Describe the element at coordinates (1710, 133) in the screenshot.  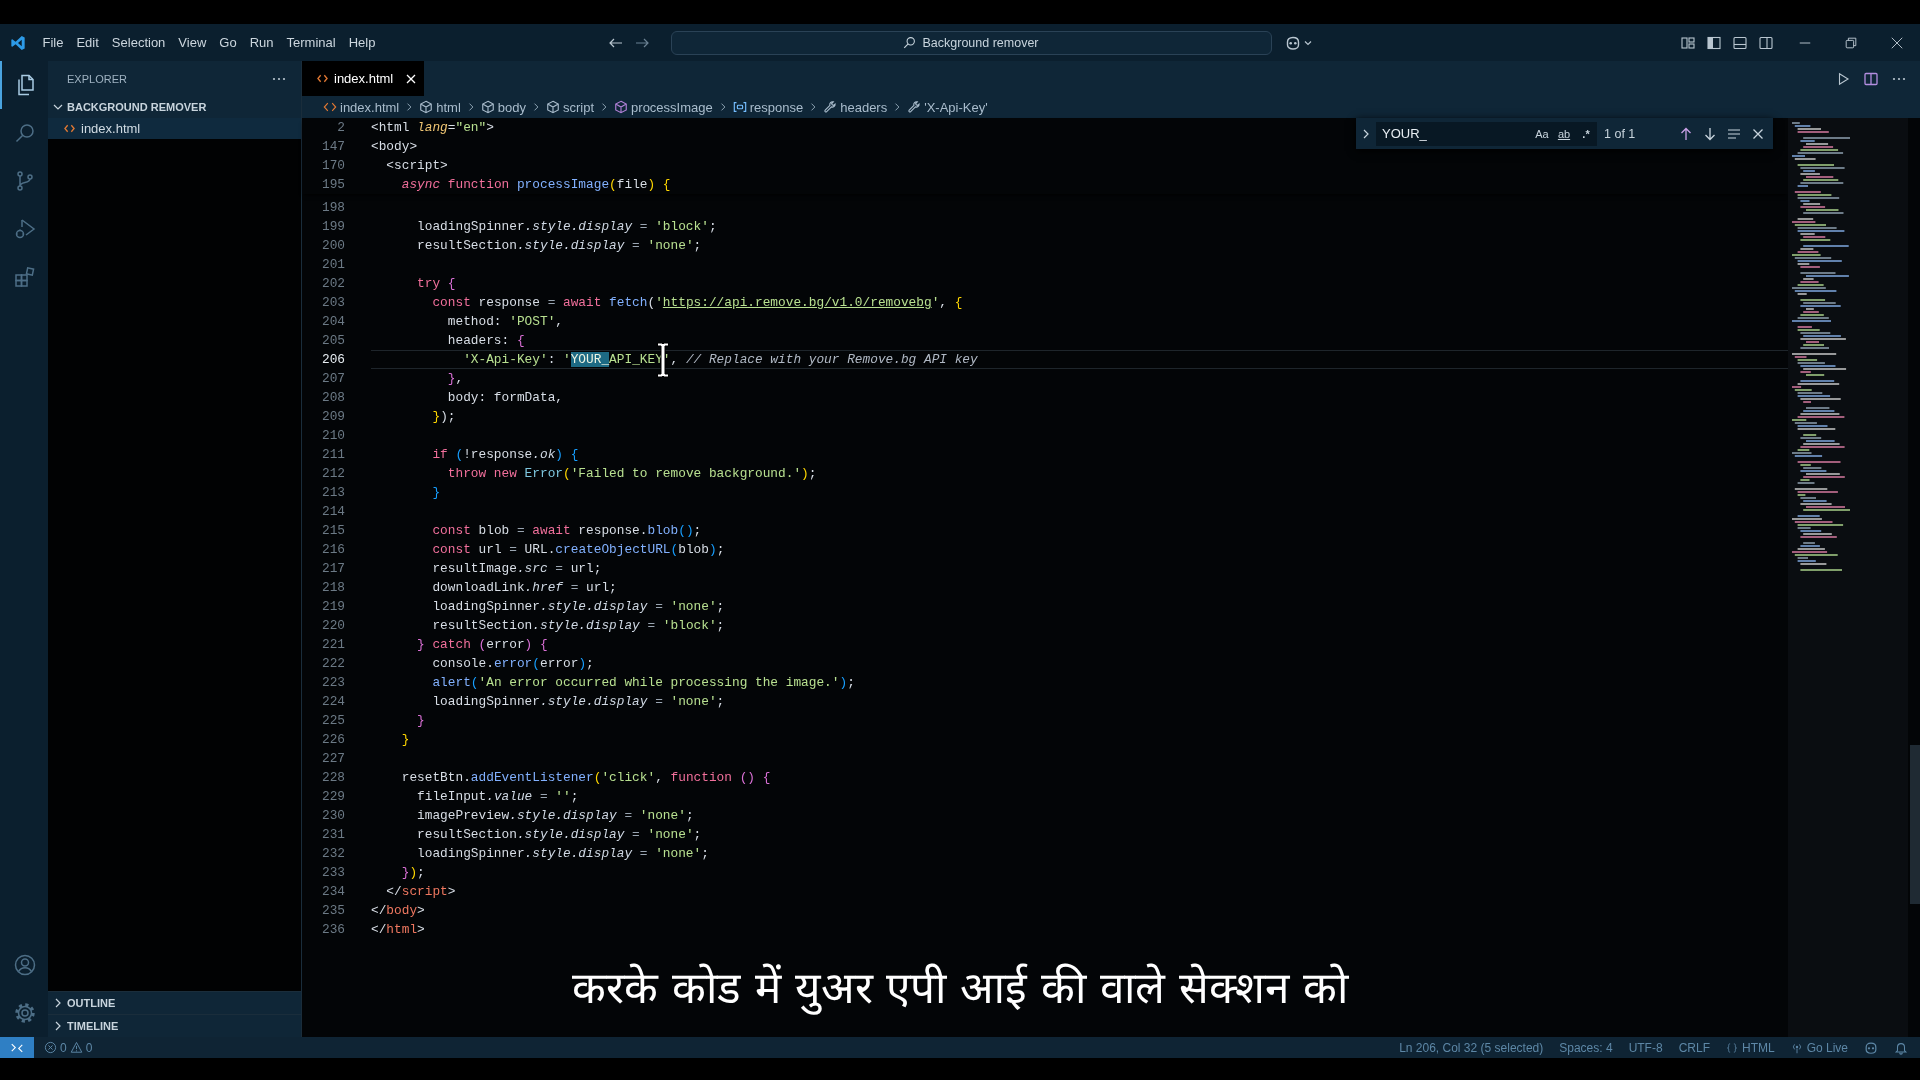
I see `arrow-down-icon` at that location.